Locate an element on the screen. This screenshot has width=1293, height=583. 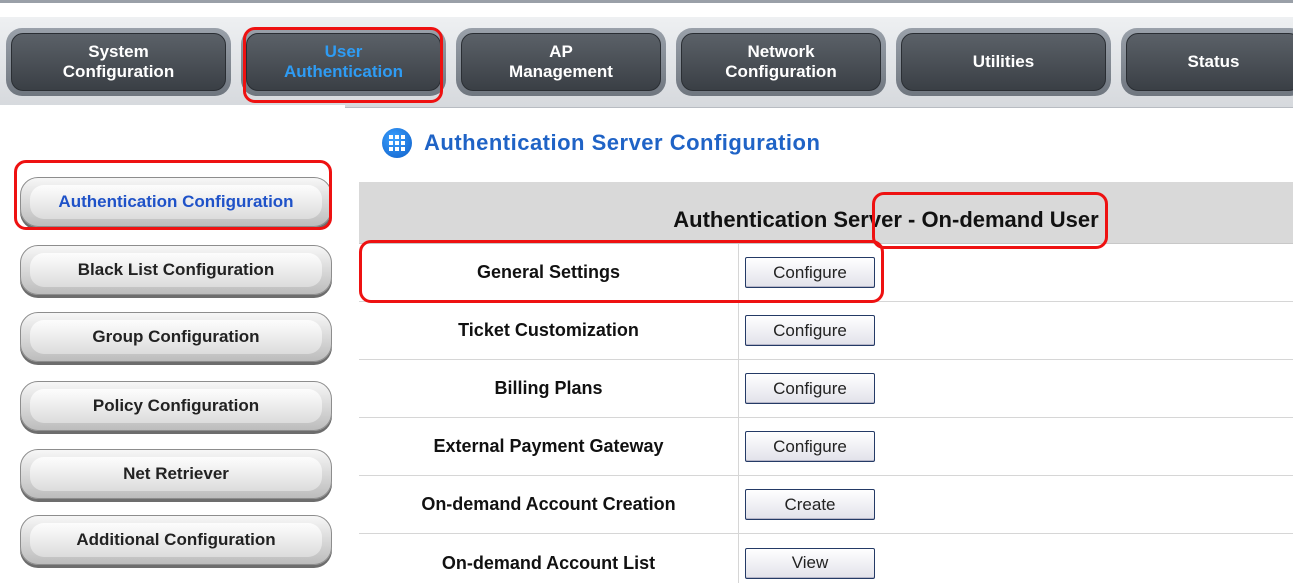
sidebar-item-label: Authentication Configuration is located at coordinates (176, 201).